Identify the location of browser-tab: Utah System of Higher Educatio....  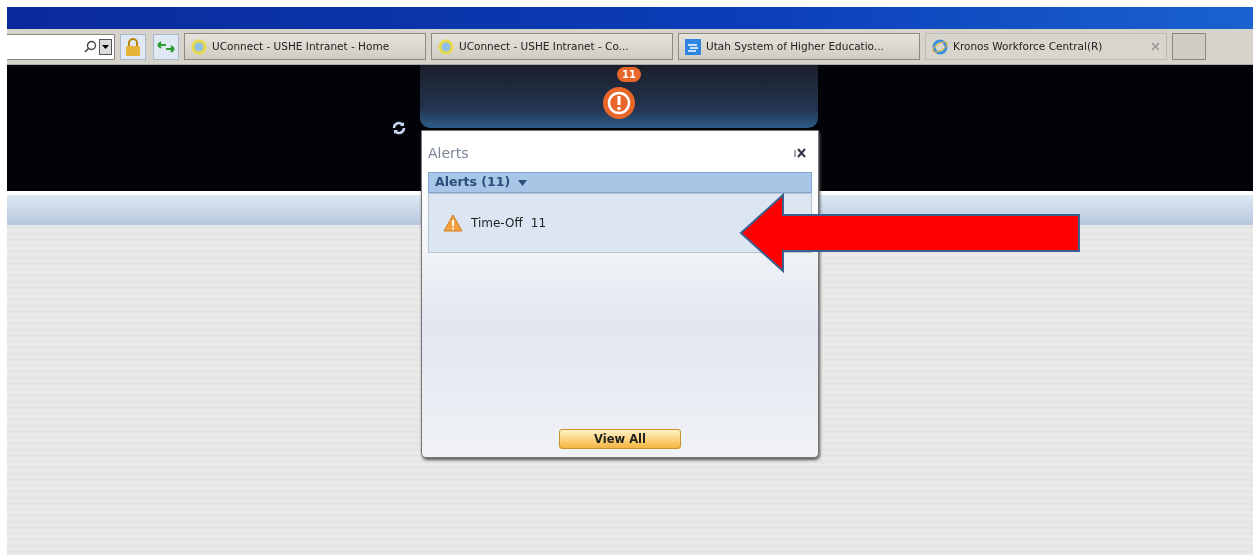
(799, 46).